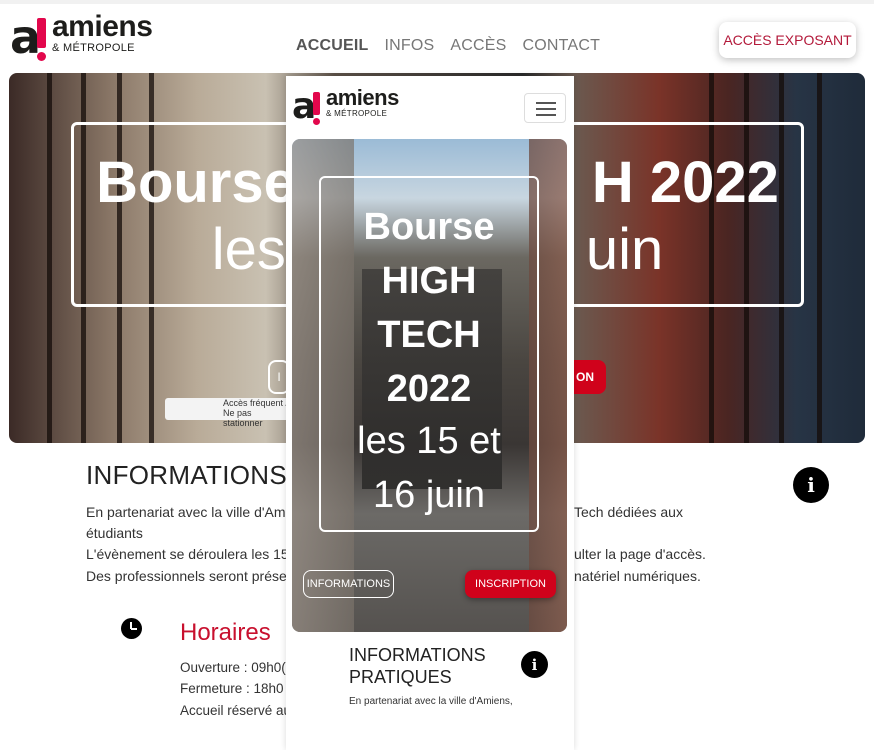 The image size is (874, 750). Describe the element at coordinates (29, 37) in the screenshot. I see `logo-mark-icon: a` at that location.